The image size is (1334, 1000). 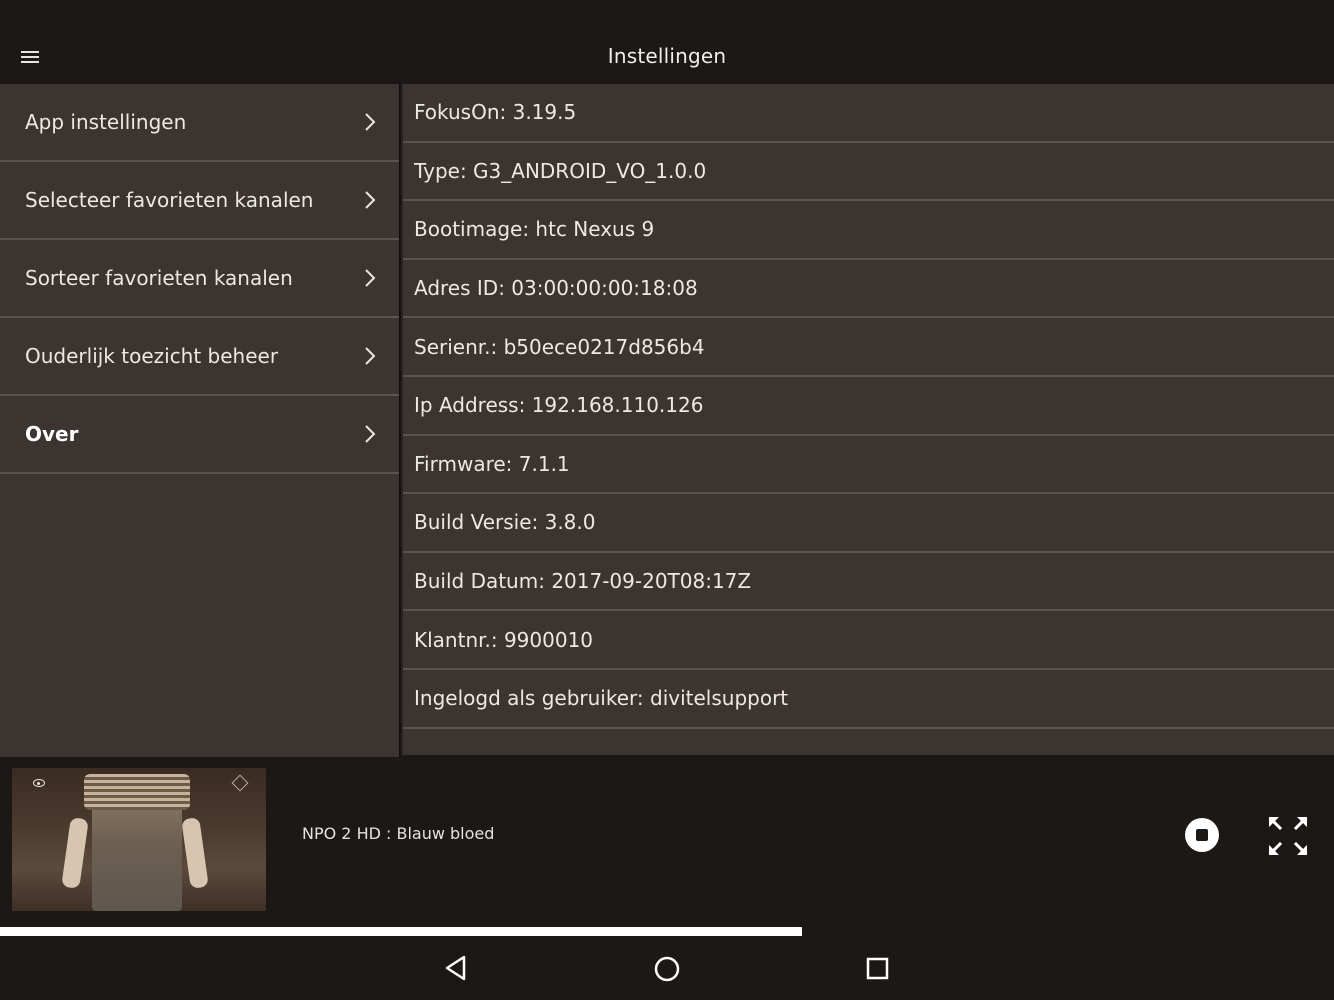 I want to click on top-app-bar: Instellingen, so click(x=667, y=42).